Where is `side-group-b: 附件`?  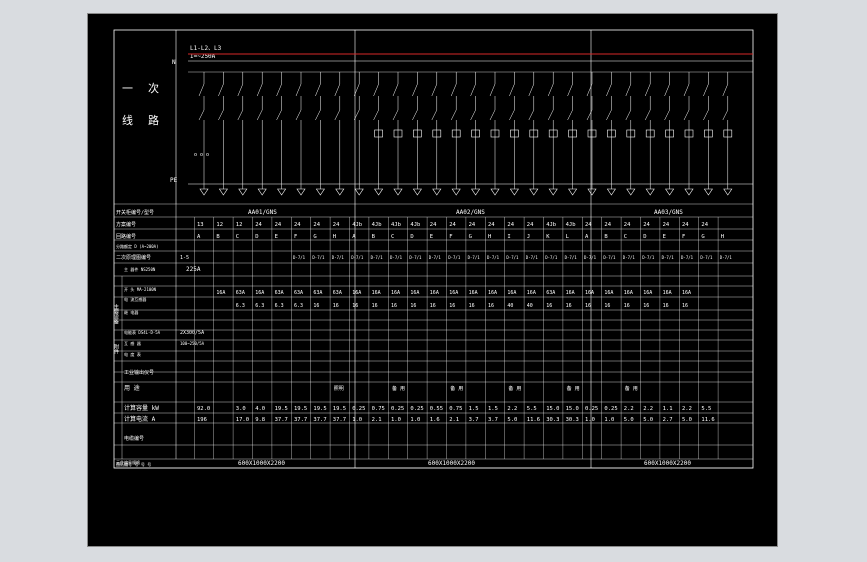
side-group-b: 附件 is located at coordinates (116, 349).